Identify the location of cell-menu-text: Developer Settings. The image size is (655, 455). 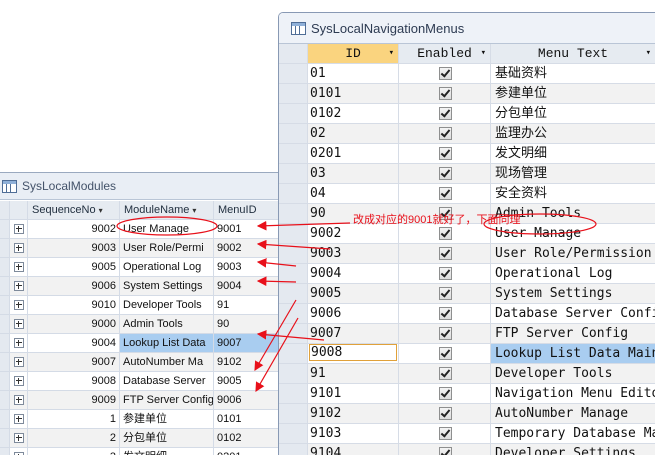
(573, 449).